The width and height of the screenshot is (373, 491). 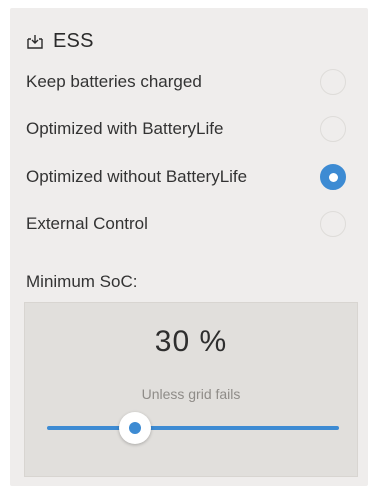 What do you see at coordinates (82, 281) in the screenshot?
I see `minimum-soc-label: Minimum SoC:` at bounding box center [82, 281].